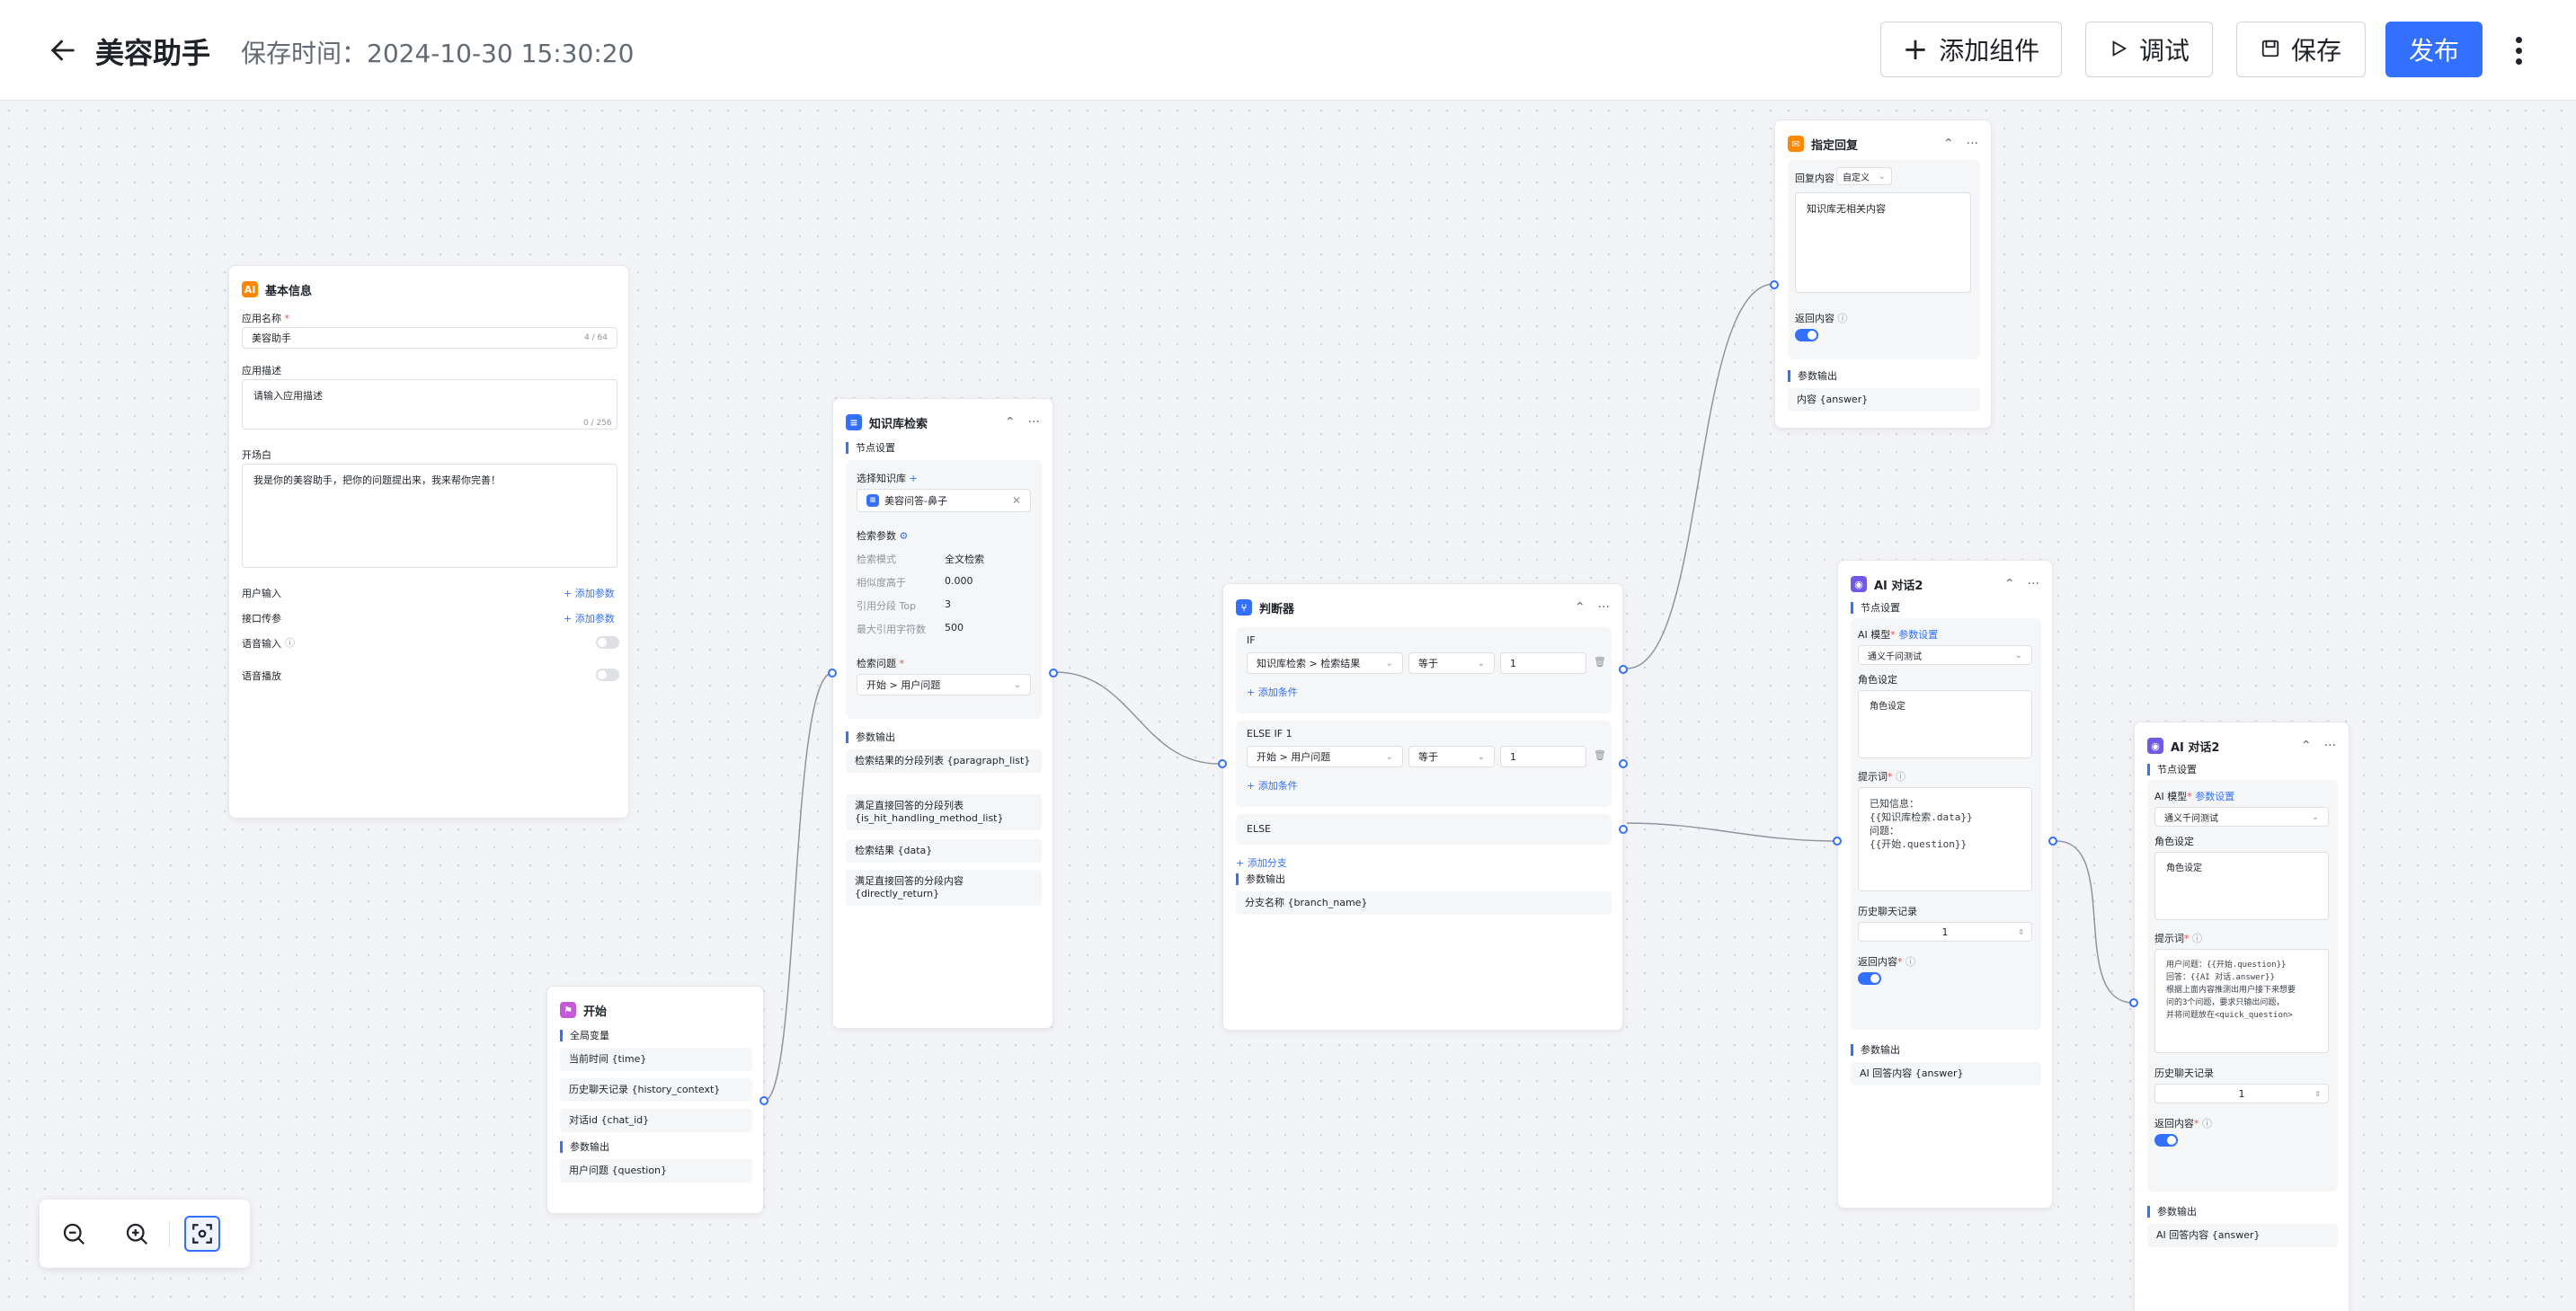 Image resolution: width=2576 pixels, height=1311 pixels. Describe the element at coordinates (870, 737) in the screenshot. I see `output-label: 参数输出` at that location.